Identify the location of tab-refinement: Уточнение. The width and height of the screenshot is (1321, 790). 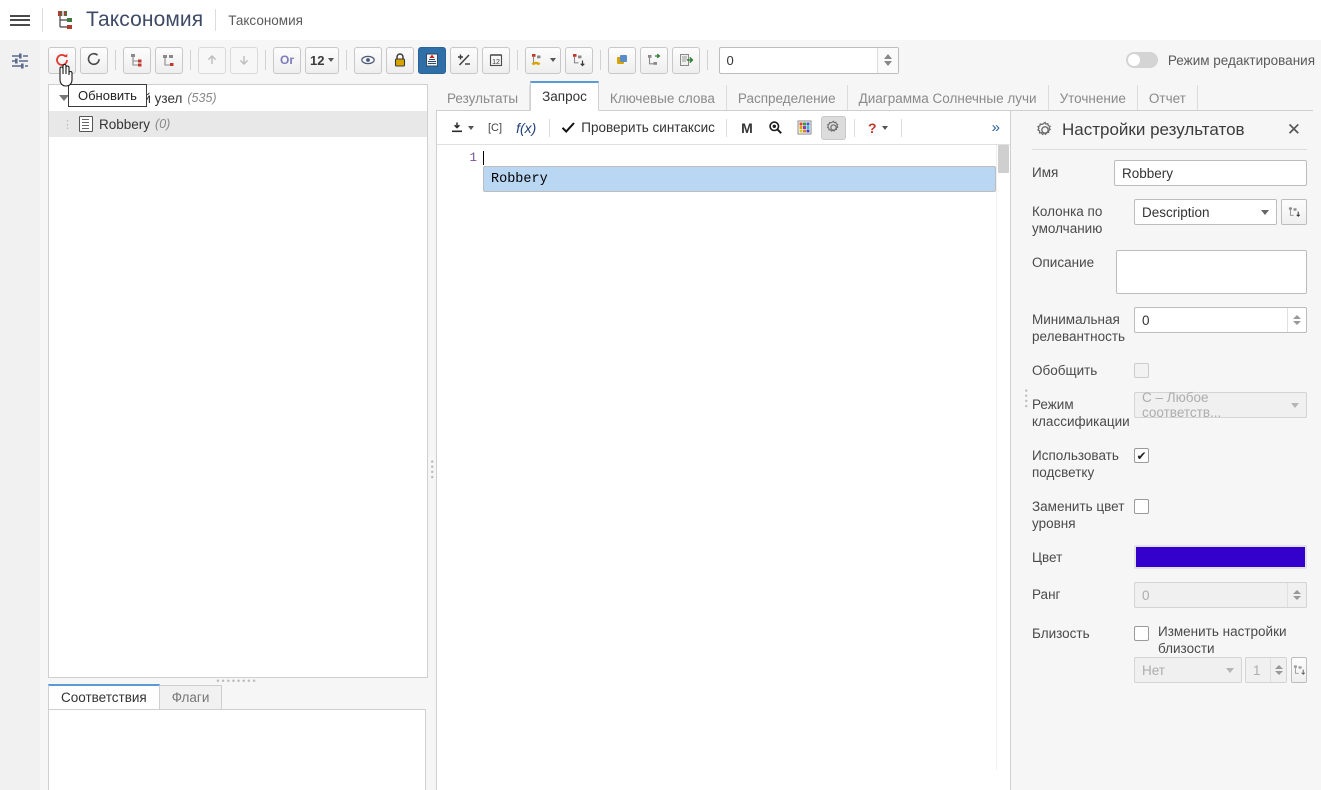
(1093, 98).